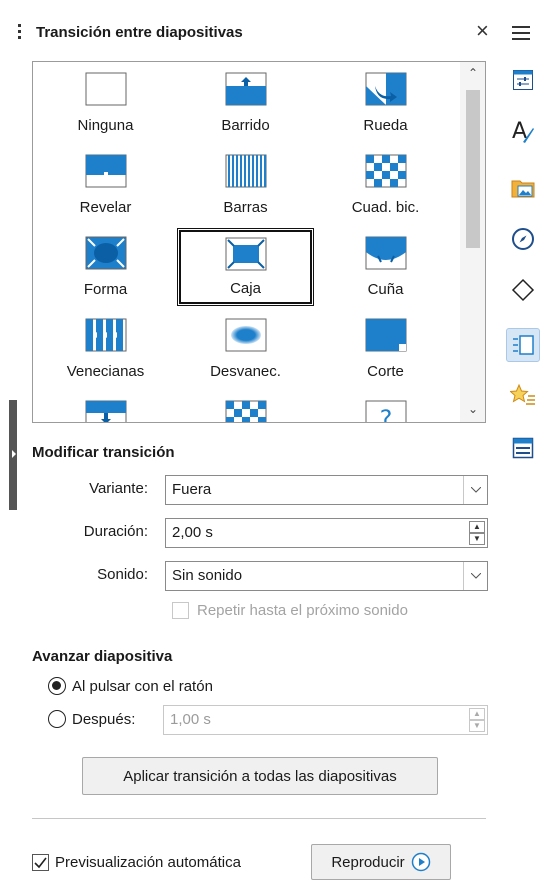  What do you see at coordinates (523, 290) in the screenshot?
I see `shapes-icon` at bounding box center [523, 290].